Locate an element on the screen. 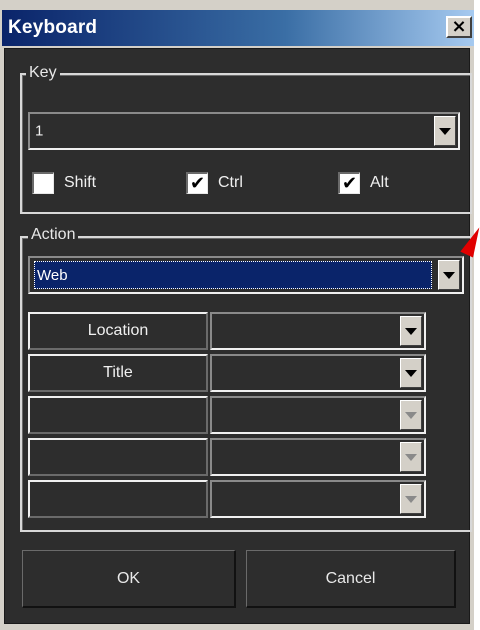 The height and width of the screenshot is (630, 480). close-button: × is located at coordinates (459, 27).